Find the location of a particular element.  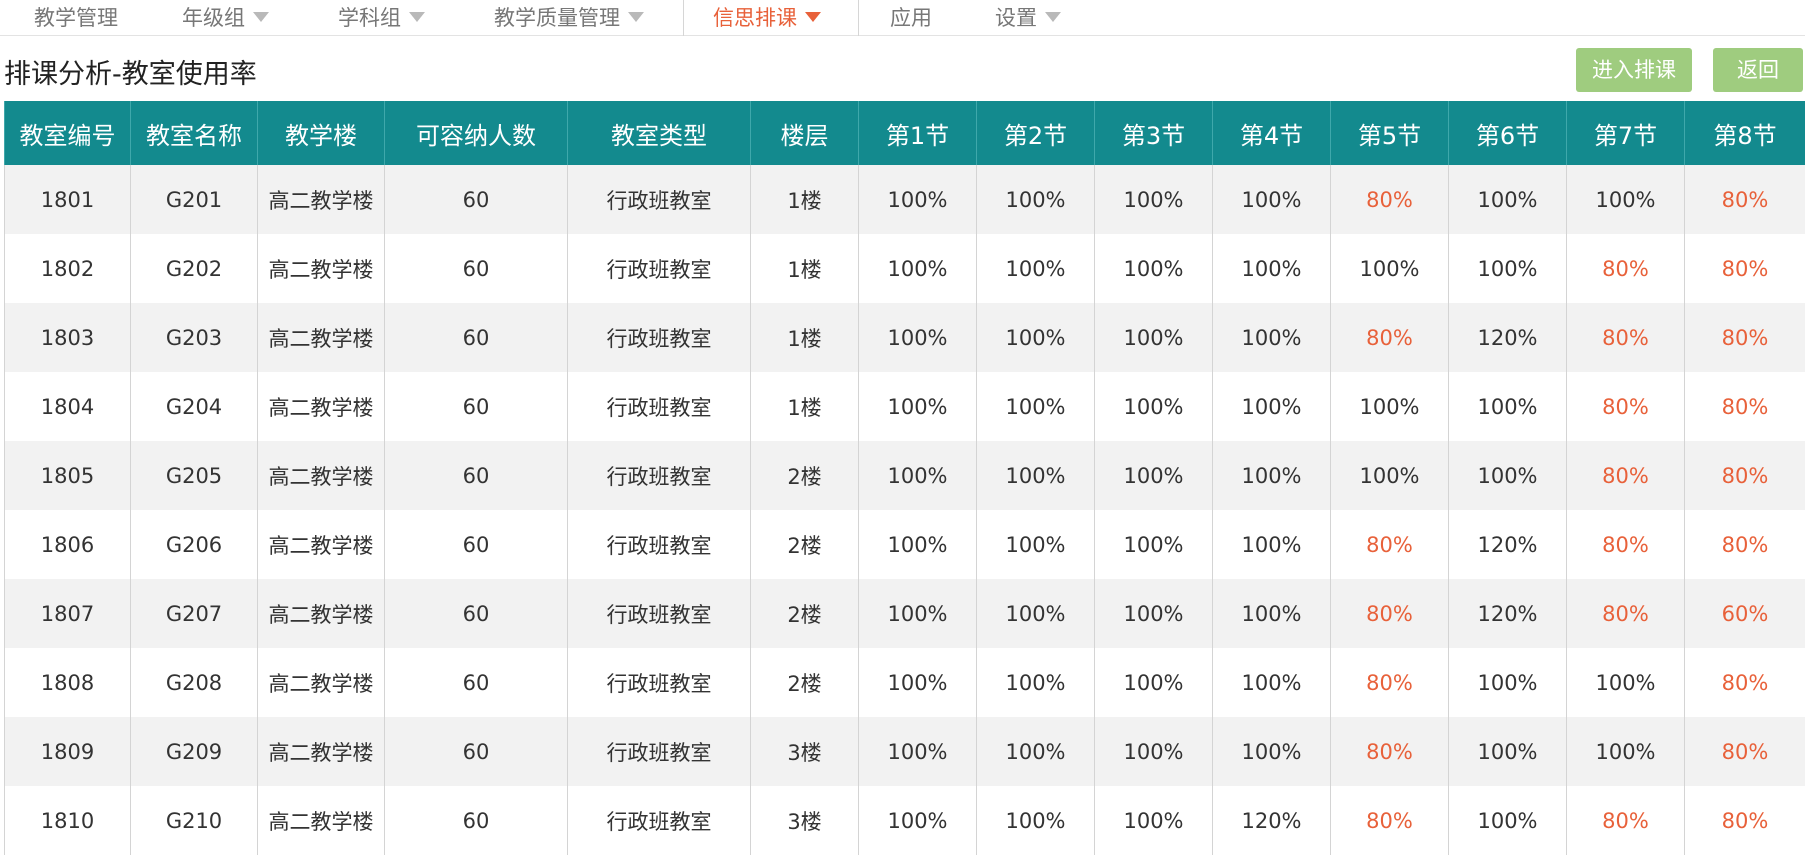

nav-item-label: 应用 is located at coordinates (911, 18).